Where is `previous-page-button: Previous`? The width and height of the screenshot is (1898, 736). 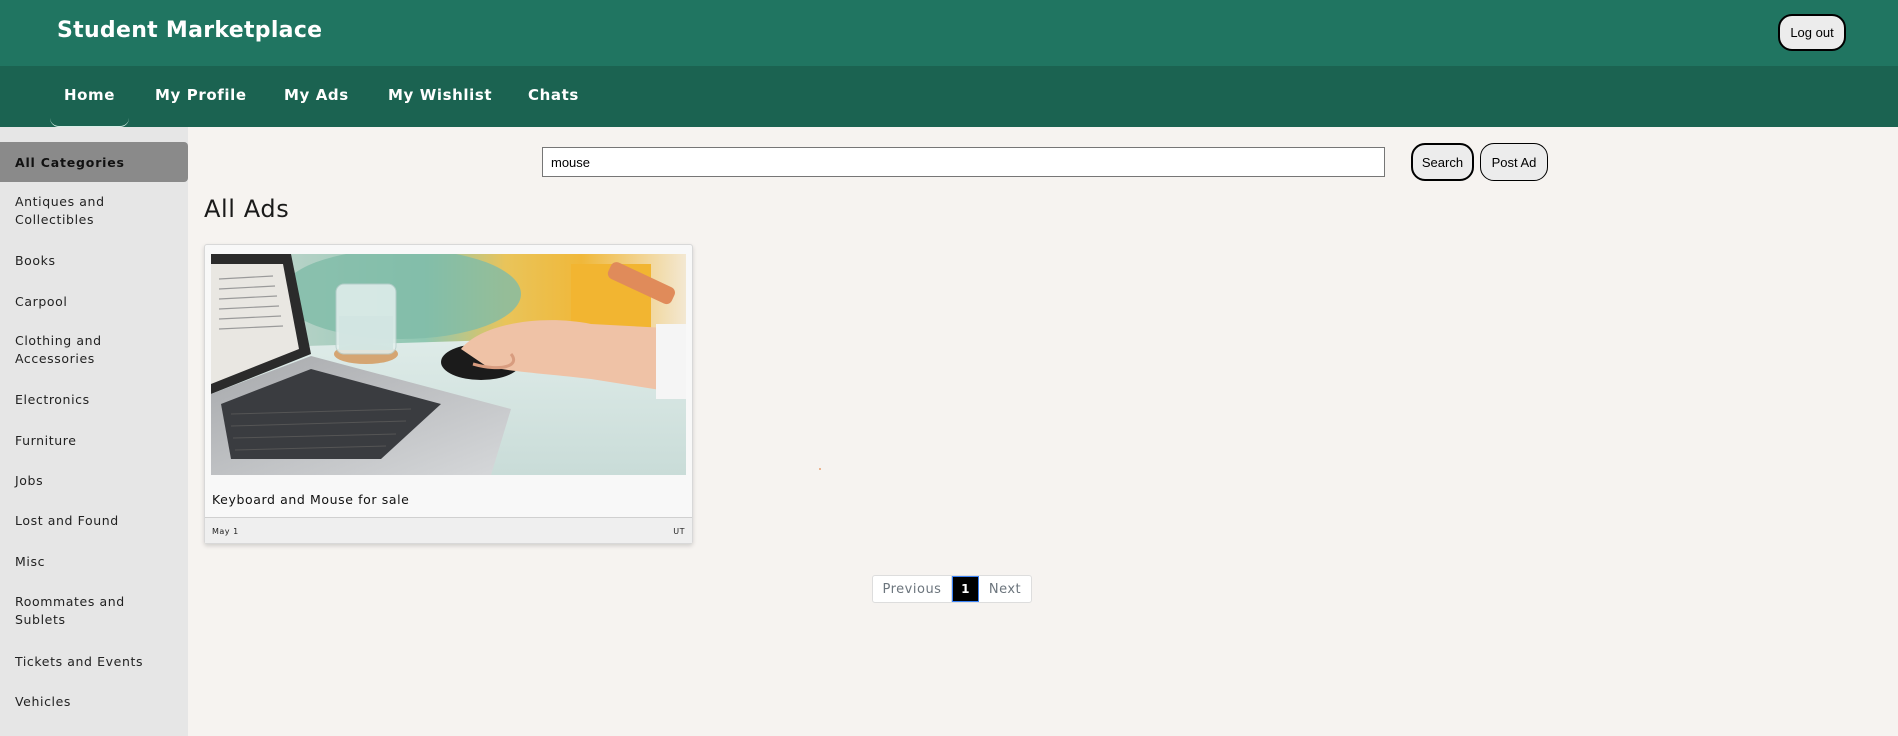
previous-page-button: Previous is located at coordinates (912, 589).